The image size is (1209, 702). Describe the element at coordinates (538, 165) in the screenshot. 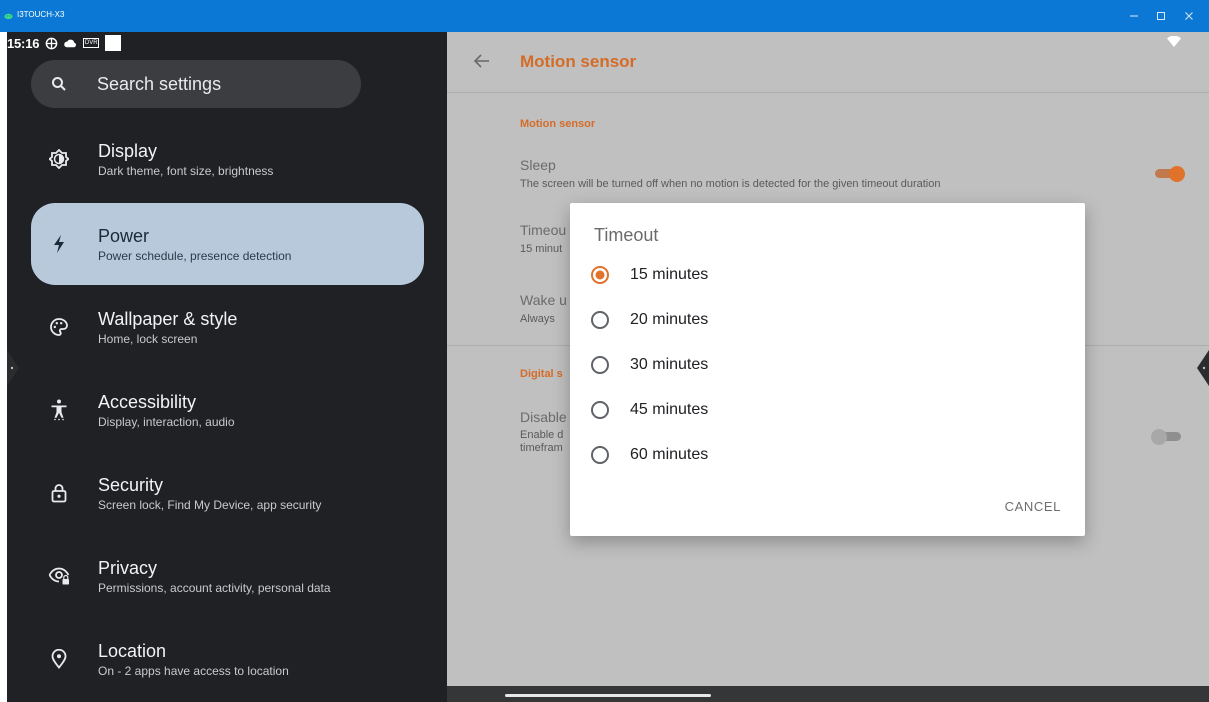

I see `pref-sleep-title: Sleep` at that location.